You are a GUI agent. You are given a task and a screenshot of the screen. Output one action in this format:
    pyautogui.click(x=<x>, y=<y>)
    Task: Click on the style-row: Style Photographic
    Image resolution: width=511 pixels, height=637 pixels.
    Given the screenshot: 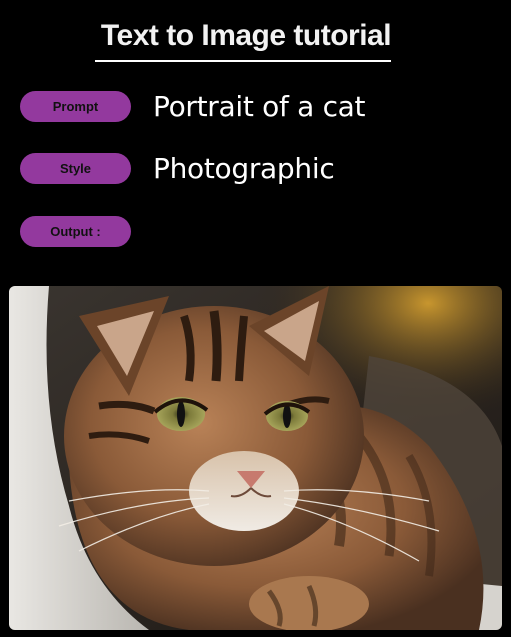 What is the action you would take?
    pyautogui.click(x=177, y=168)
    